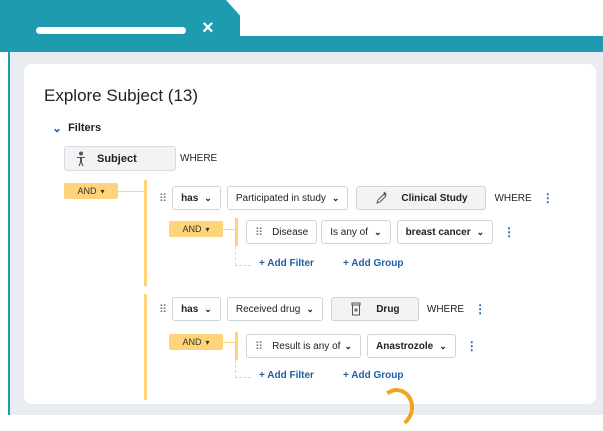 This screenshot has width=603, height=431. Describe the element at coordinates (438, 232) in the screenshot. I see `value-label: breast cancer` at that location.